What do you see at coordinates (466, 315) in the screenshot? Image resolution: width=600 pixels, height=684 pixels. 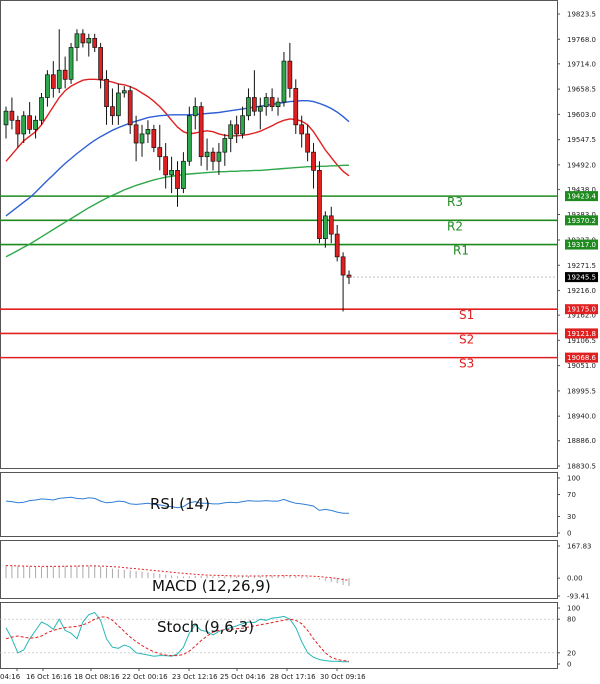 I see `level-name-s1: S1` at bounding box center [466, 315].